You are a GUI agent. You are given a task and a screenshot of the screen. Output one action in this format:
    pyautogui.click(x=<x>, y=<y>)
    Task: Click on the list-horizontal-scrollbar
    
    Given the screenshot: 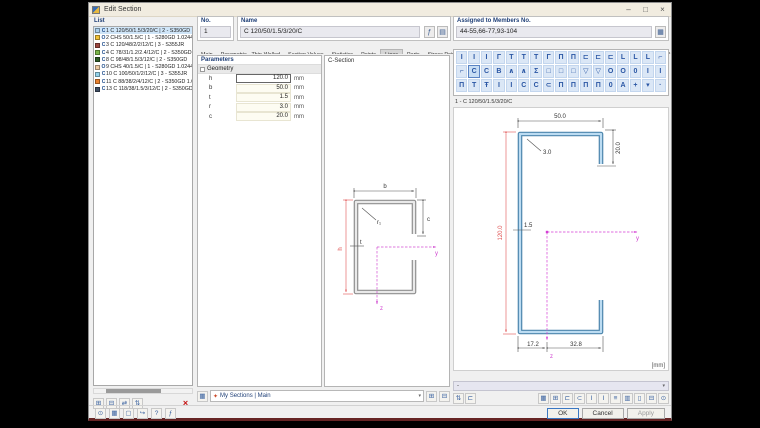 What is the action you would take?
    pyautogui.click(x=143, y=391)
    